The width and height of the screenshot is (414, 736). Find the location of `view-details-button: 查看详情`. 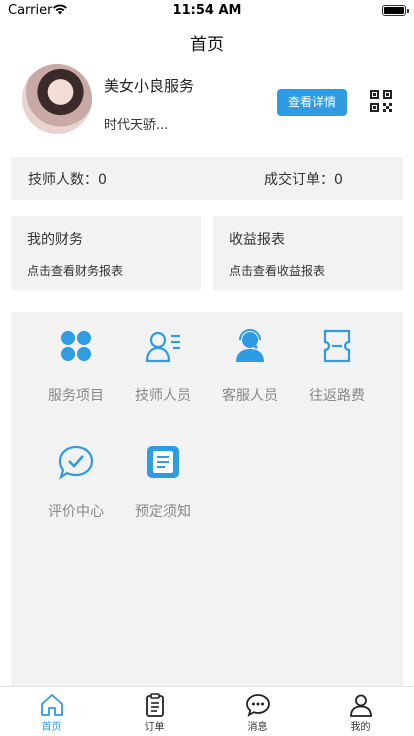

view-details-button: 查看详情 is located at coordinates (312, 102).